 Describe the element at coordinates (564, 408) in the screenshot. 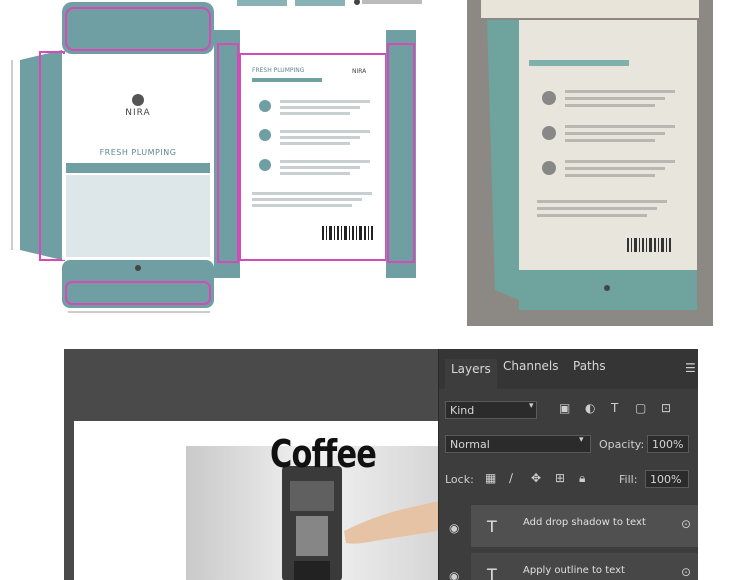

I see `filter-pixel-icon: ▣` at that location.